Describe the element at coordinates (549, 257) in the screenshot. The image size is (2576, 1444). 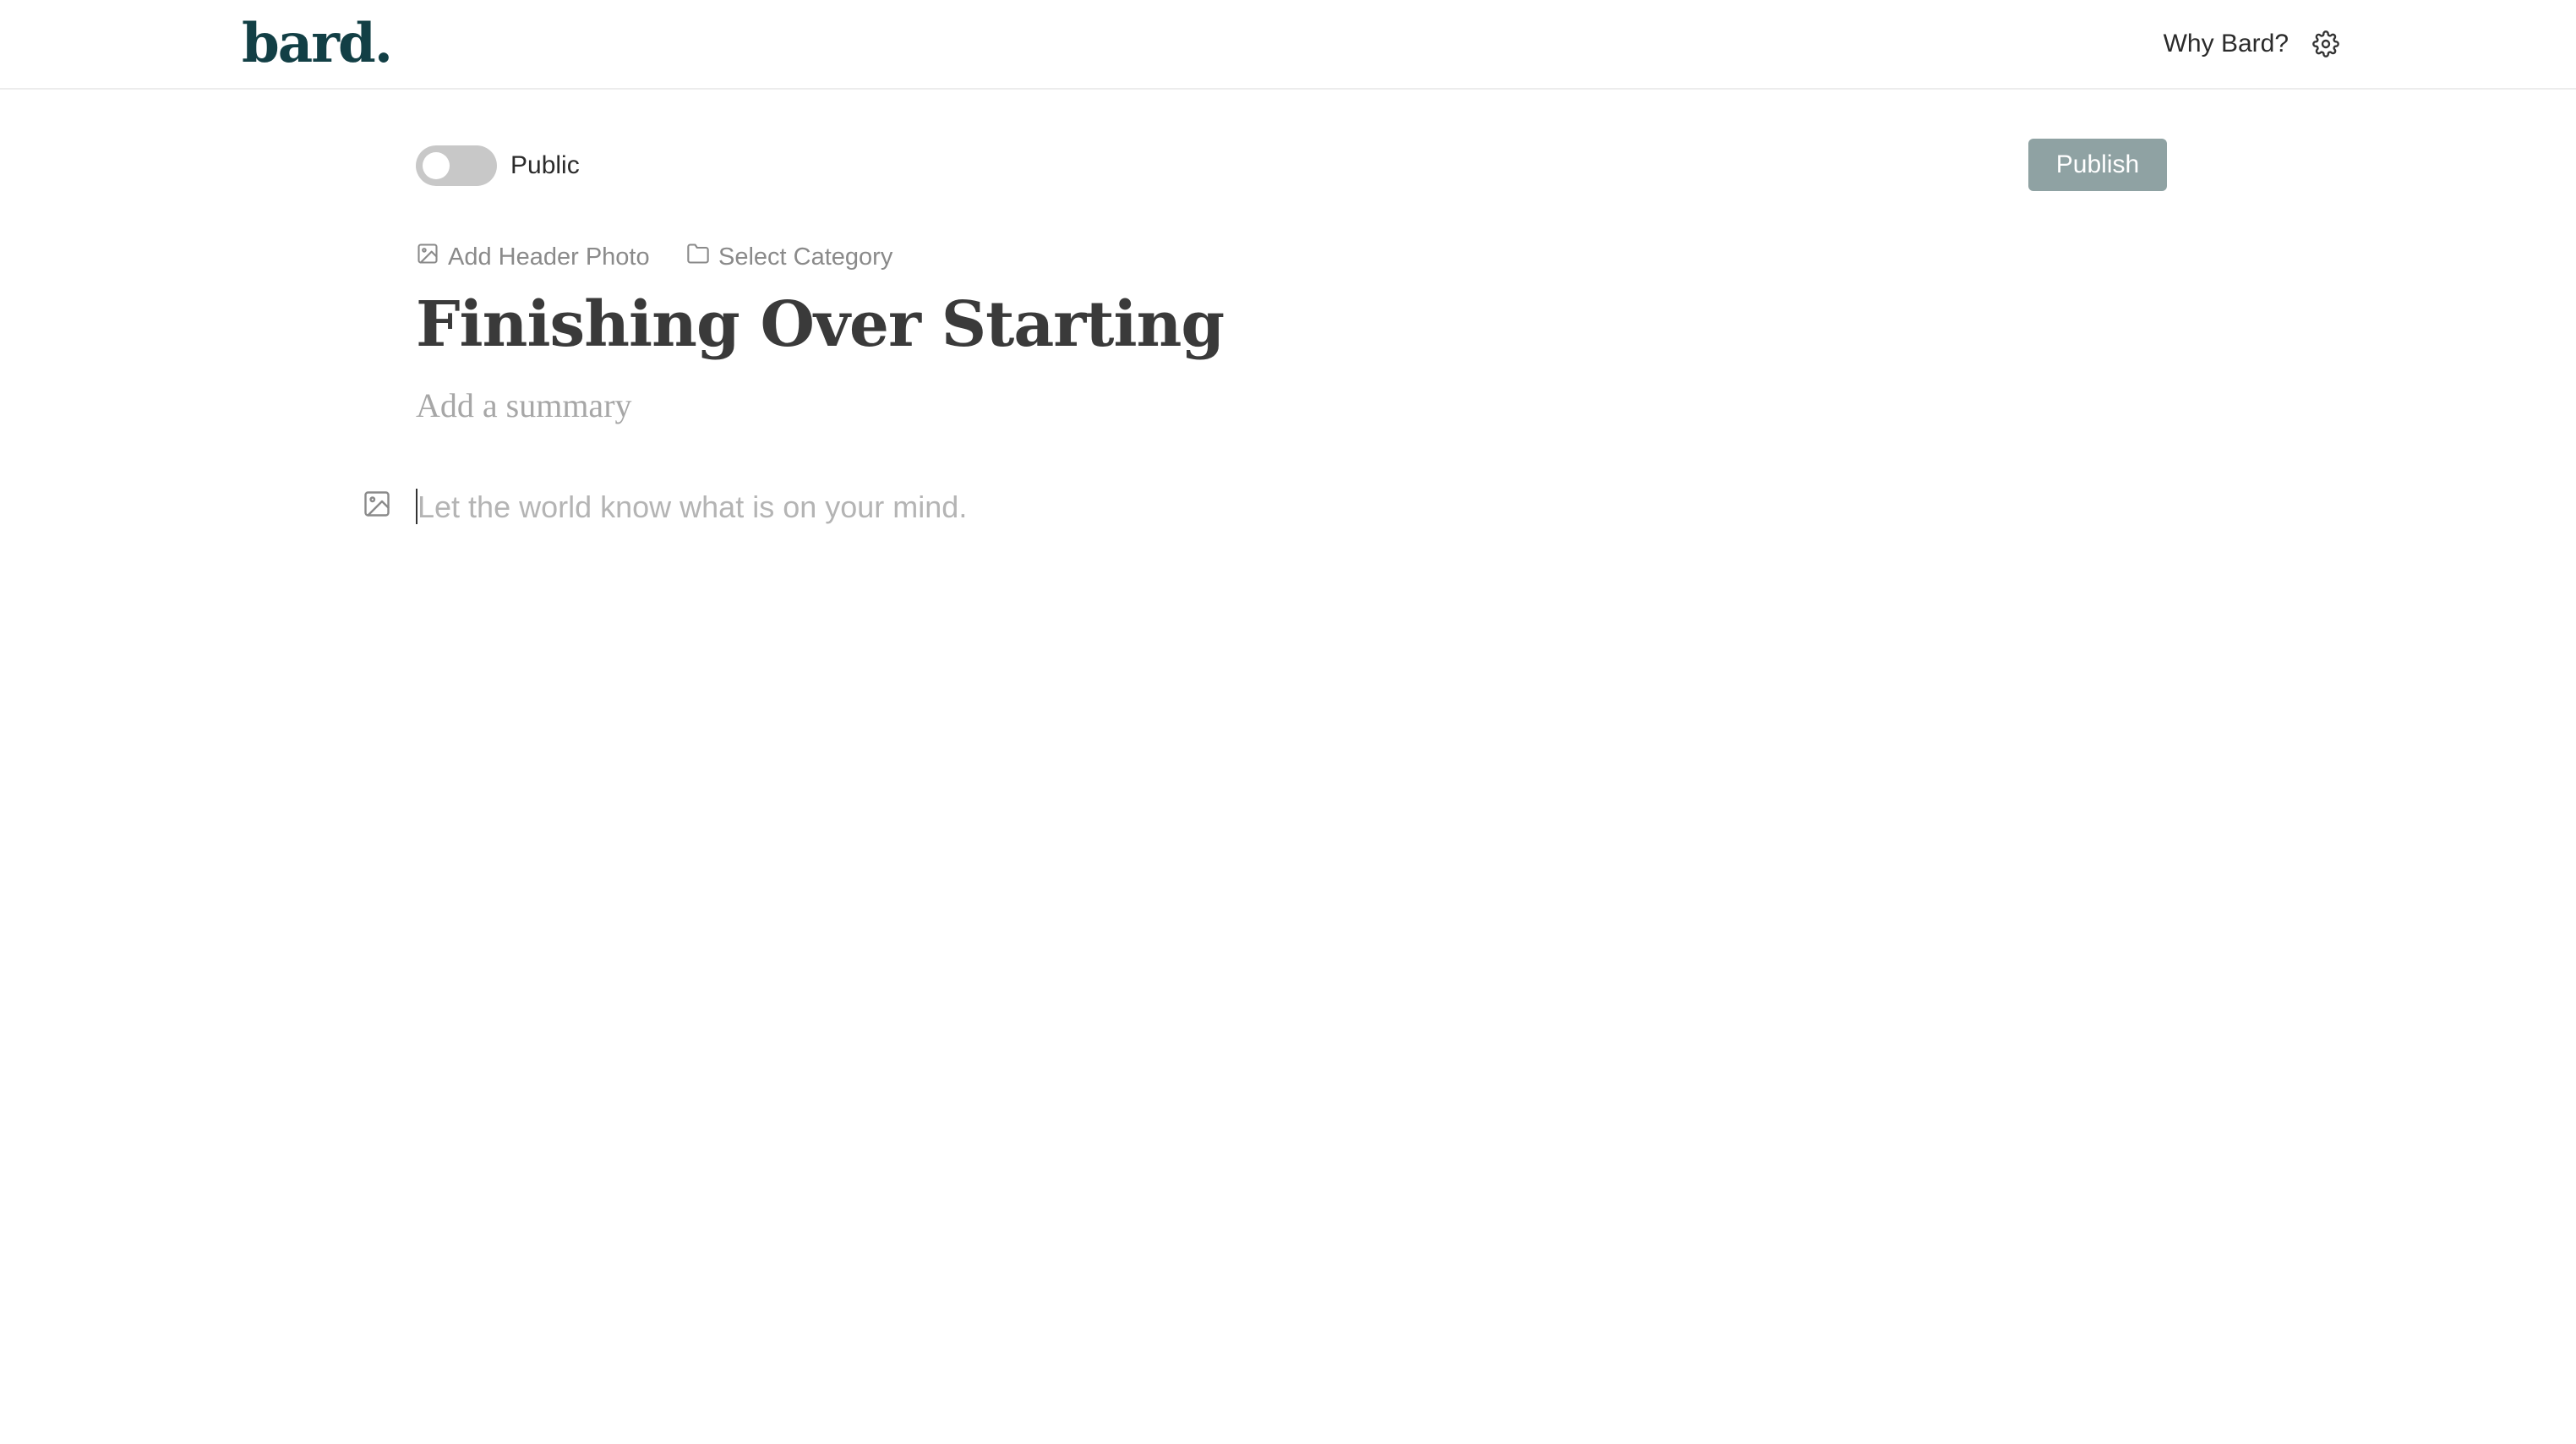
I see `add-header-photo-label: Add Header Photo` at that location.